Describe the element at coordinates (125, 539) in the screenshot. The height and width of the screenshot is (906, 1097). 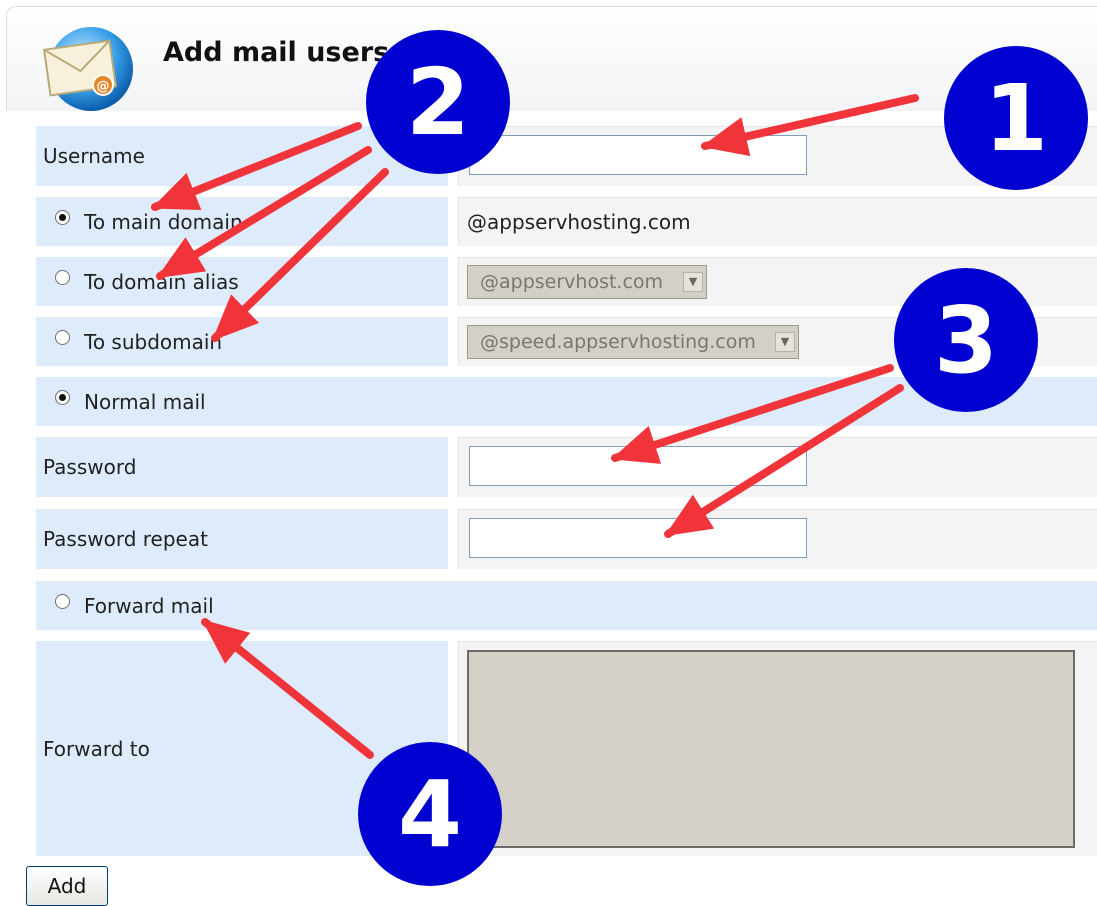
I see `password-repeat-label: Password repeat` at that location.